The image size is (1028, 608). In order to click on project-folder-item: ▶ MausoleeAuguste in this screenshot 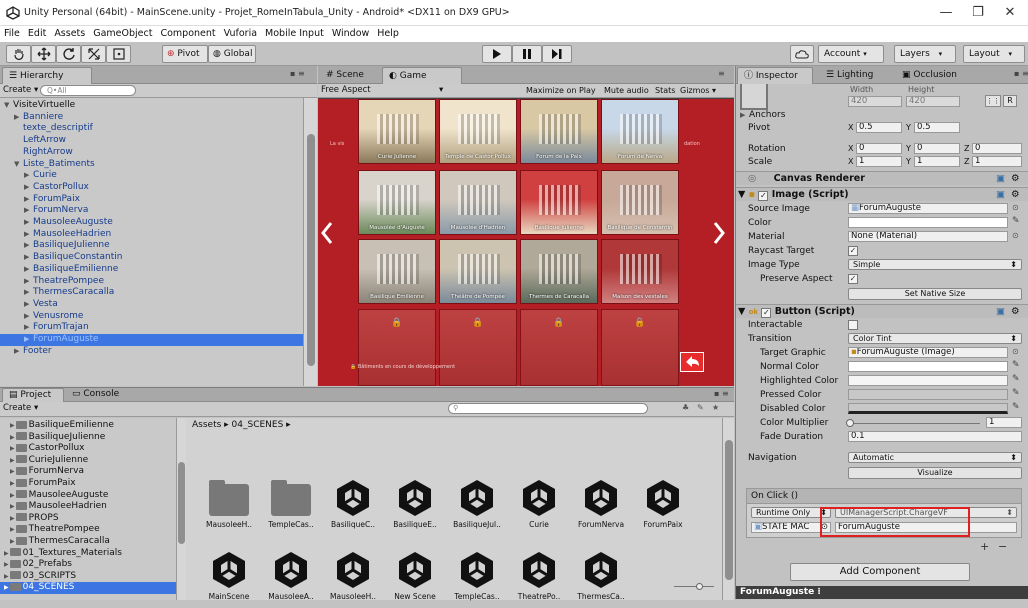, I will do `click(93, 496)`.